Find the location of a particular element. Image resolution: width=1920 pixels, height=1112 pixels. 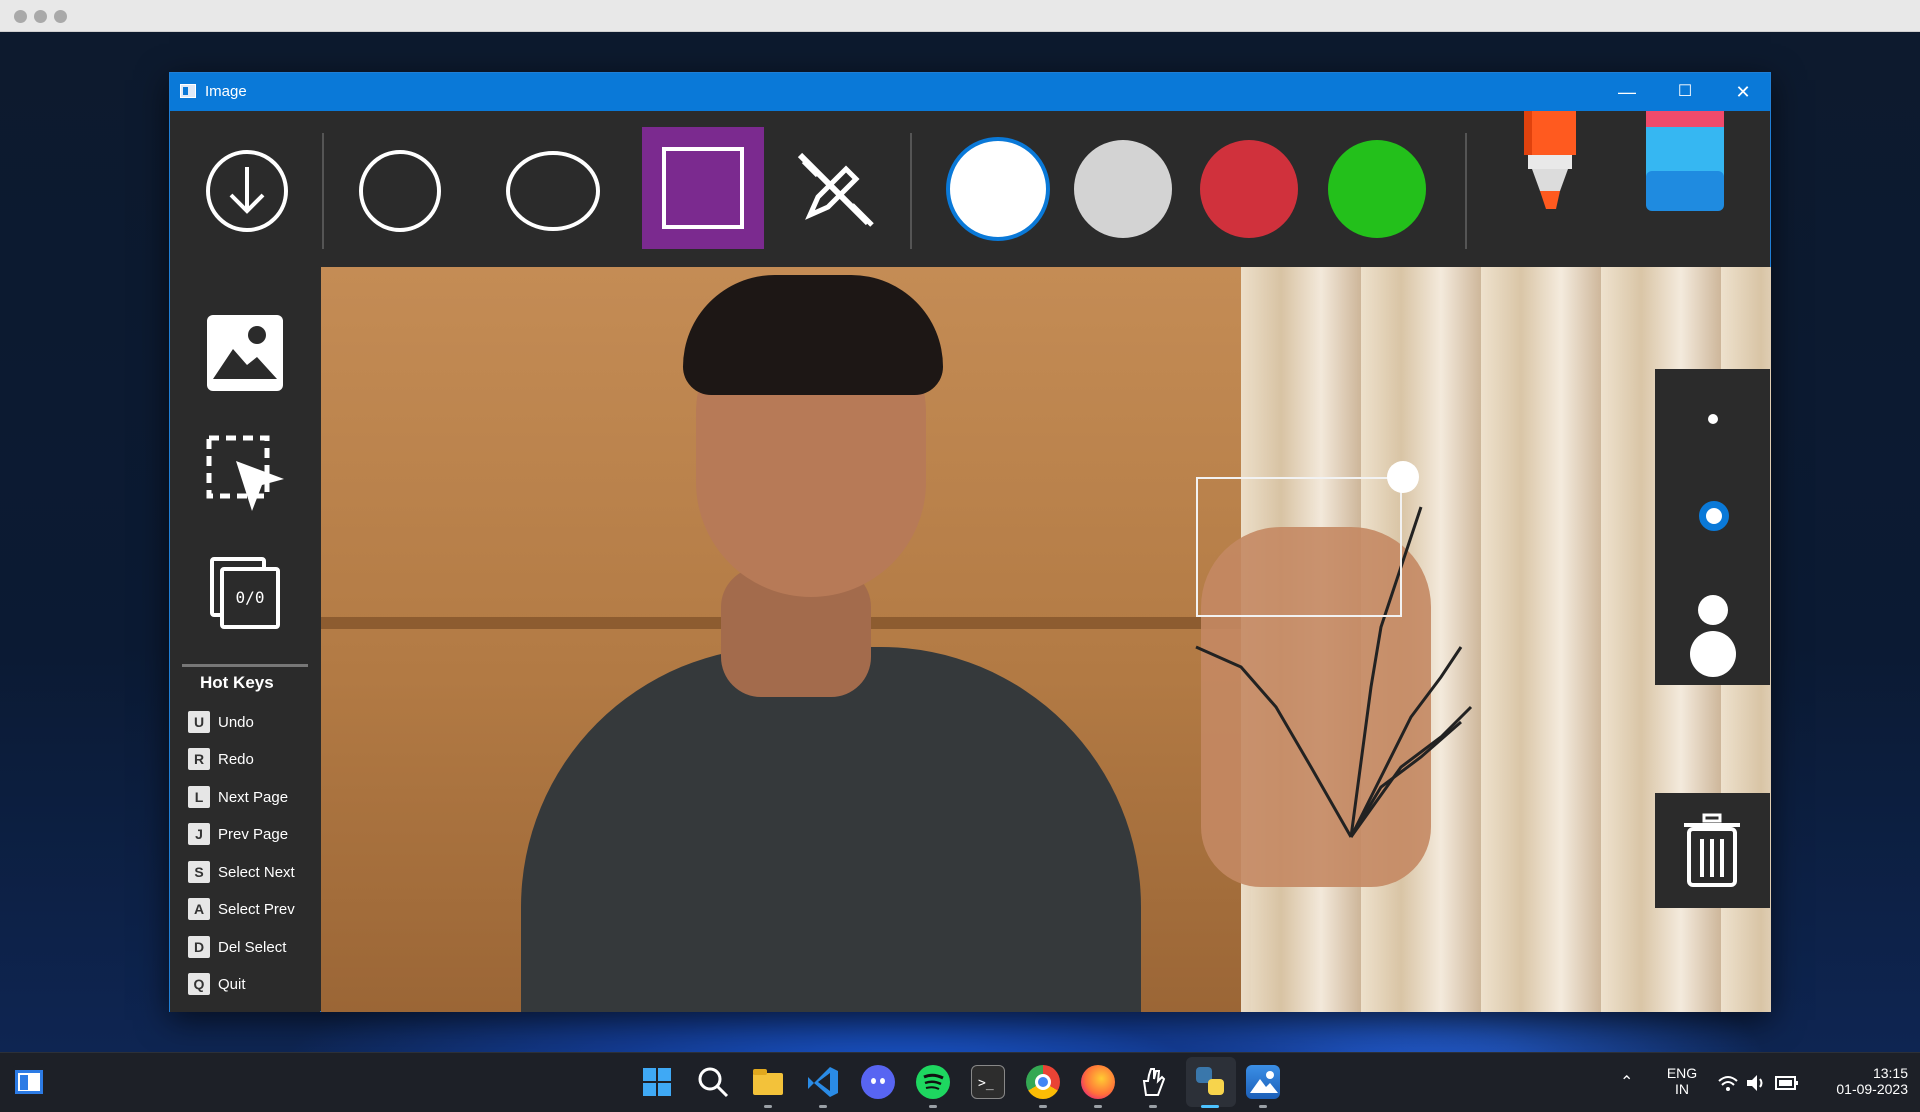

hotkey-row: S Select Next is located at coordinates (241, 872).